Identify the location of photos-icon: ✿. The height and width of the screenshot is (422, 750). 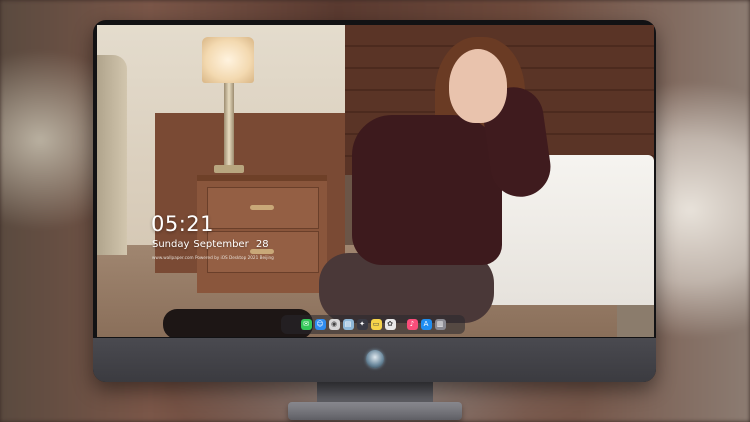
(390, 324).